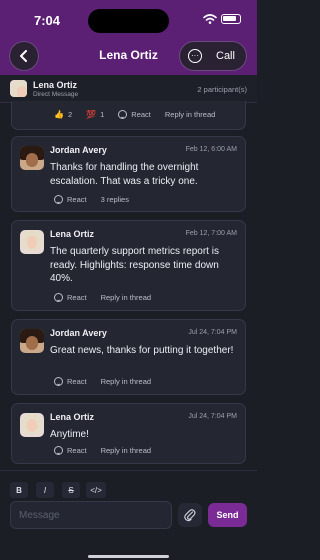 This screenshot has width=320, height=560. Describe the element at coordinates (195, 56) in the screenshot. I see `more-circle-icon: ···` at that location.